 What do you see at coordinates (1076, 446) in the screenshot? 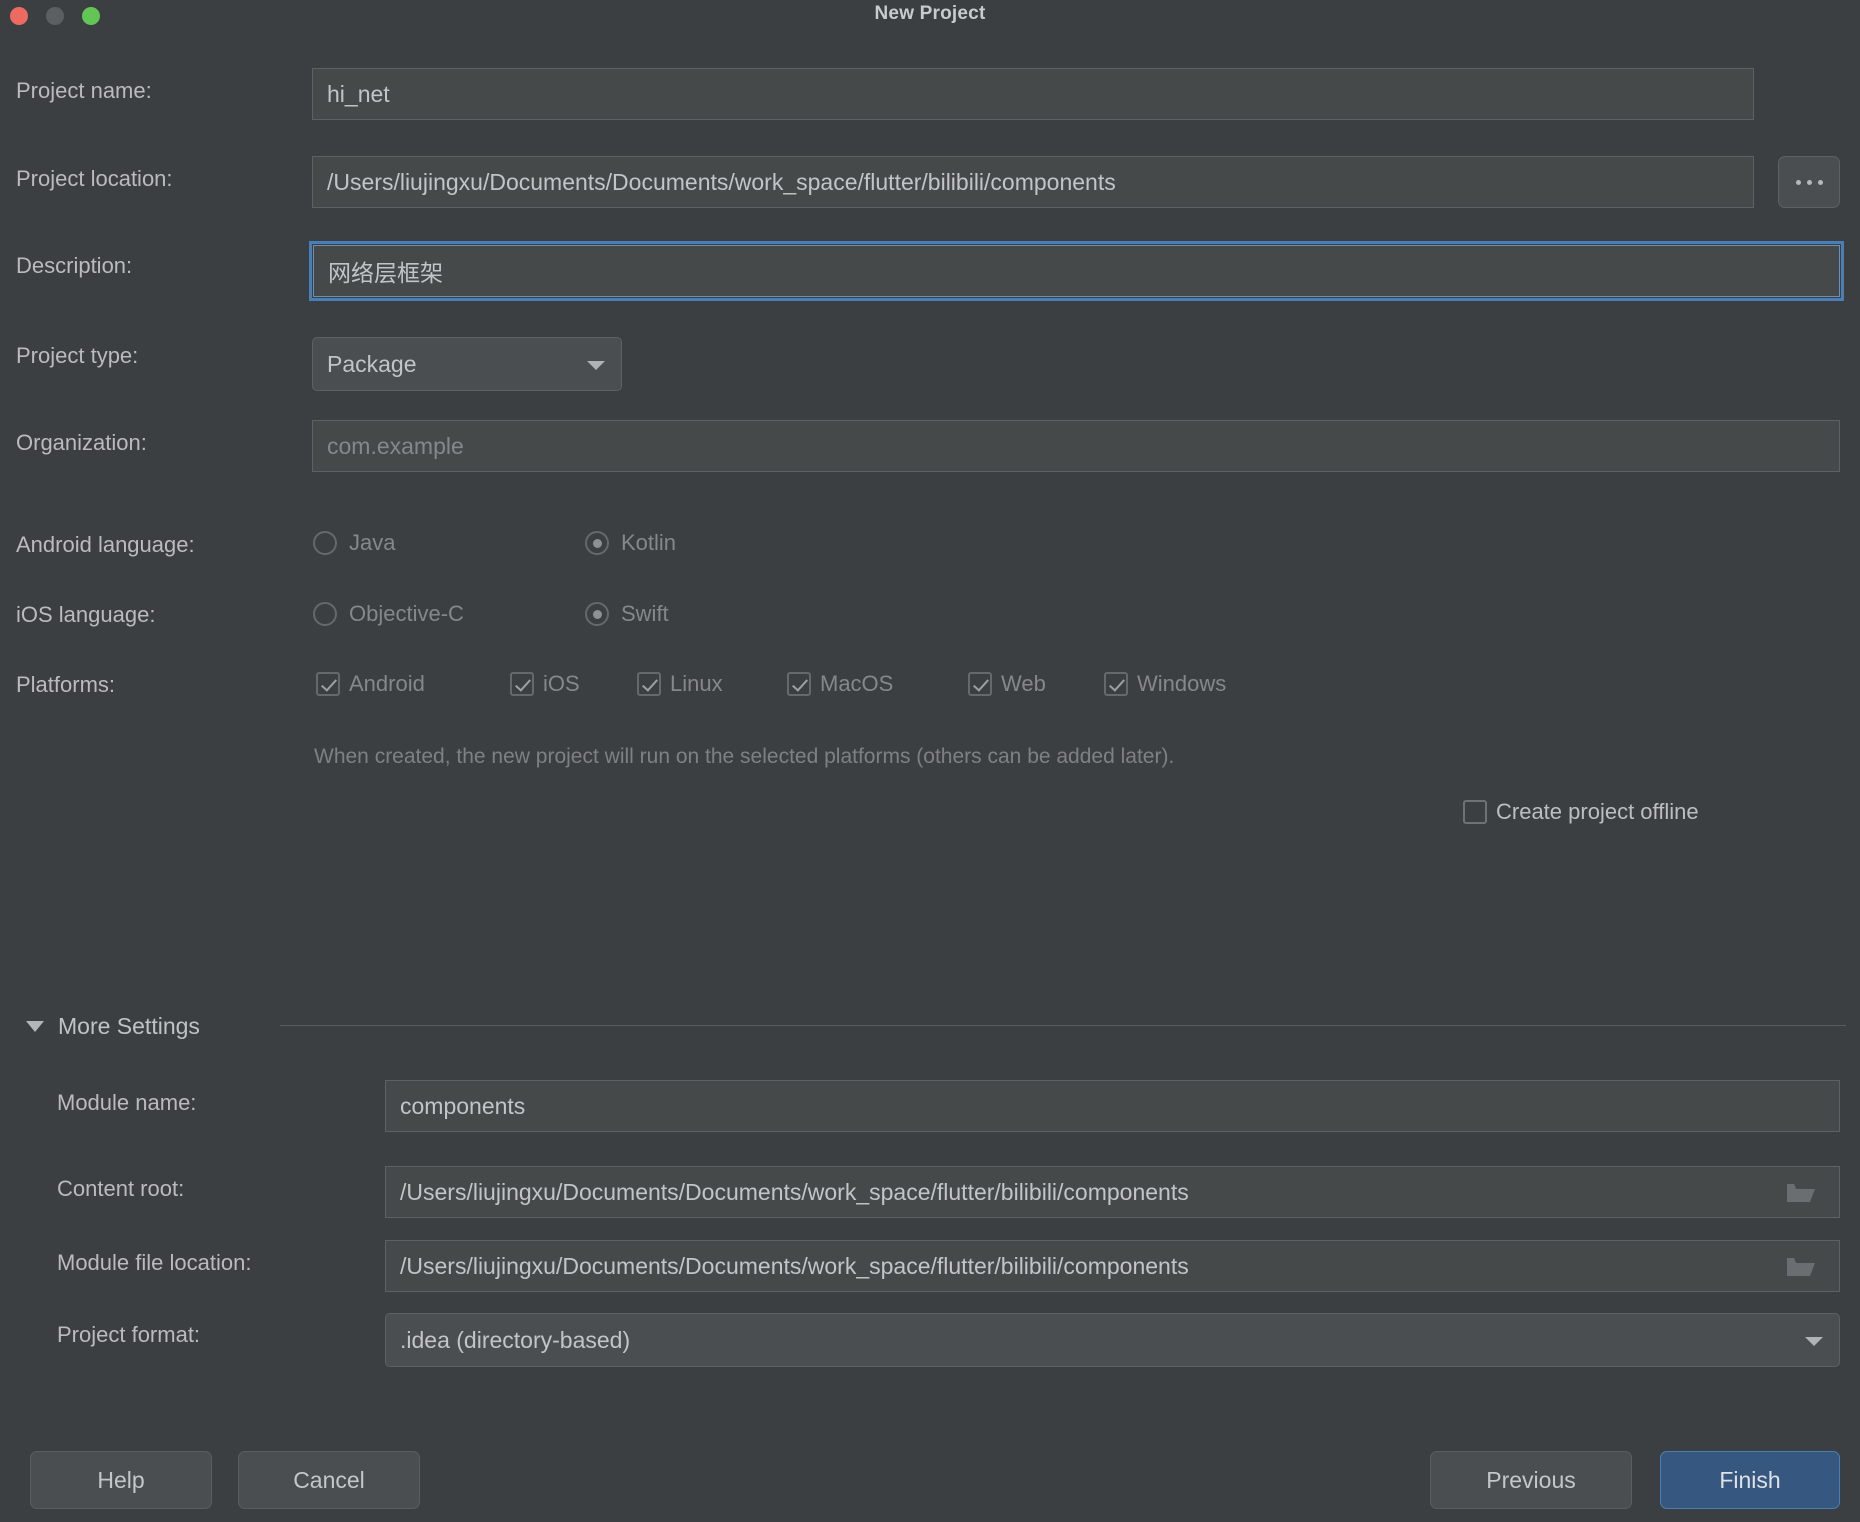
I see `organization-input: com.example` at bounding box center [1076, 446].